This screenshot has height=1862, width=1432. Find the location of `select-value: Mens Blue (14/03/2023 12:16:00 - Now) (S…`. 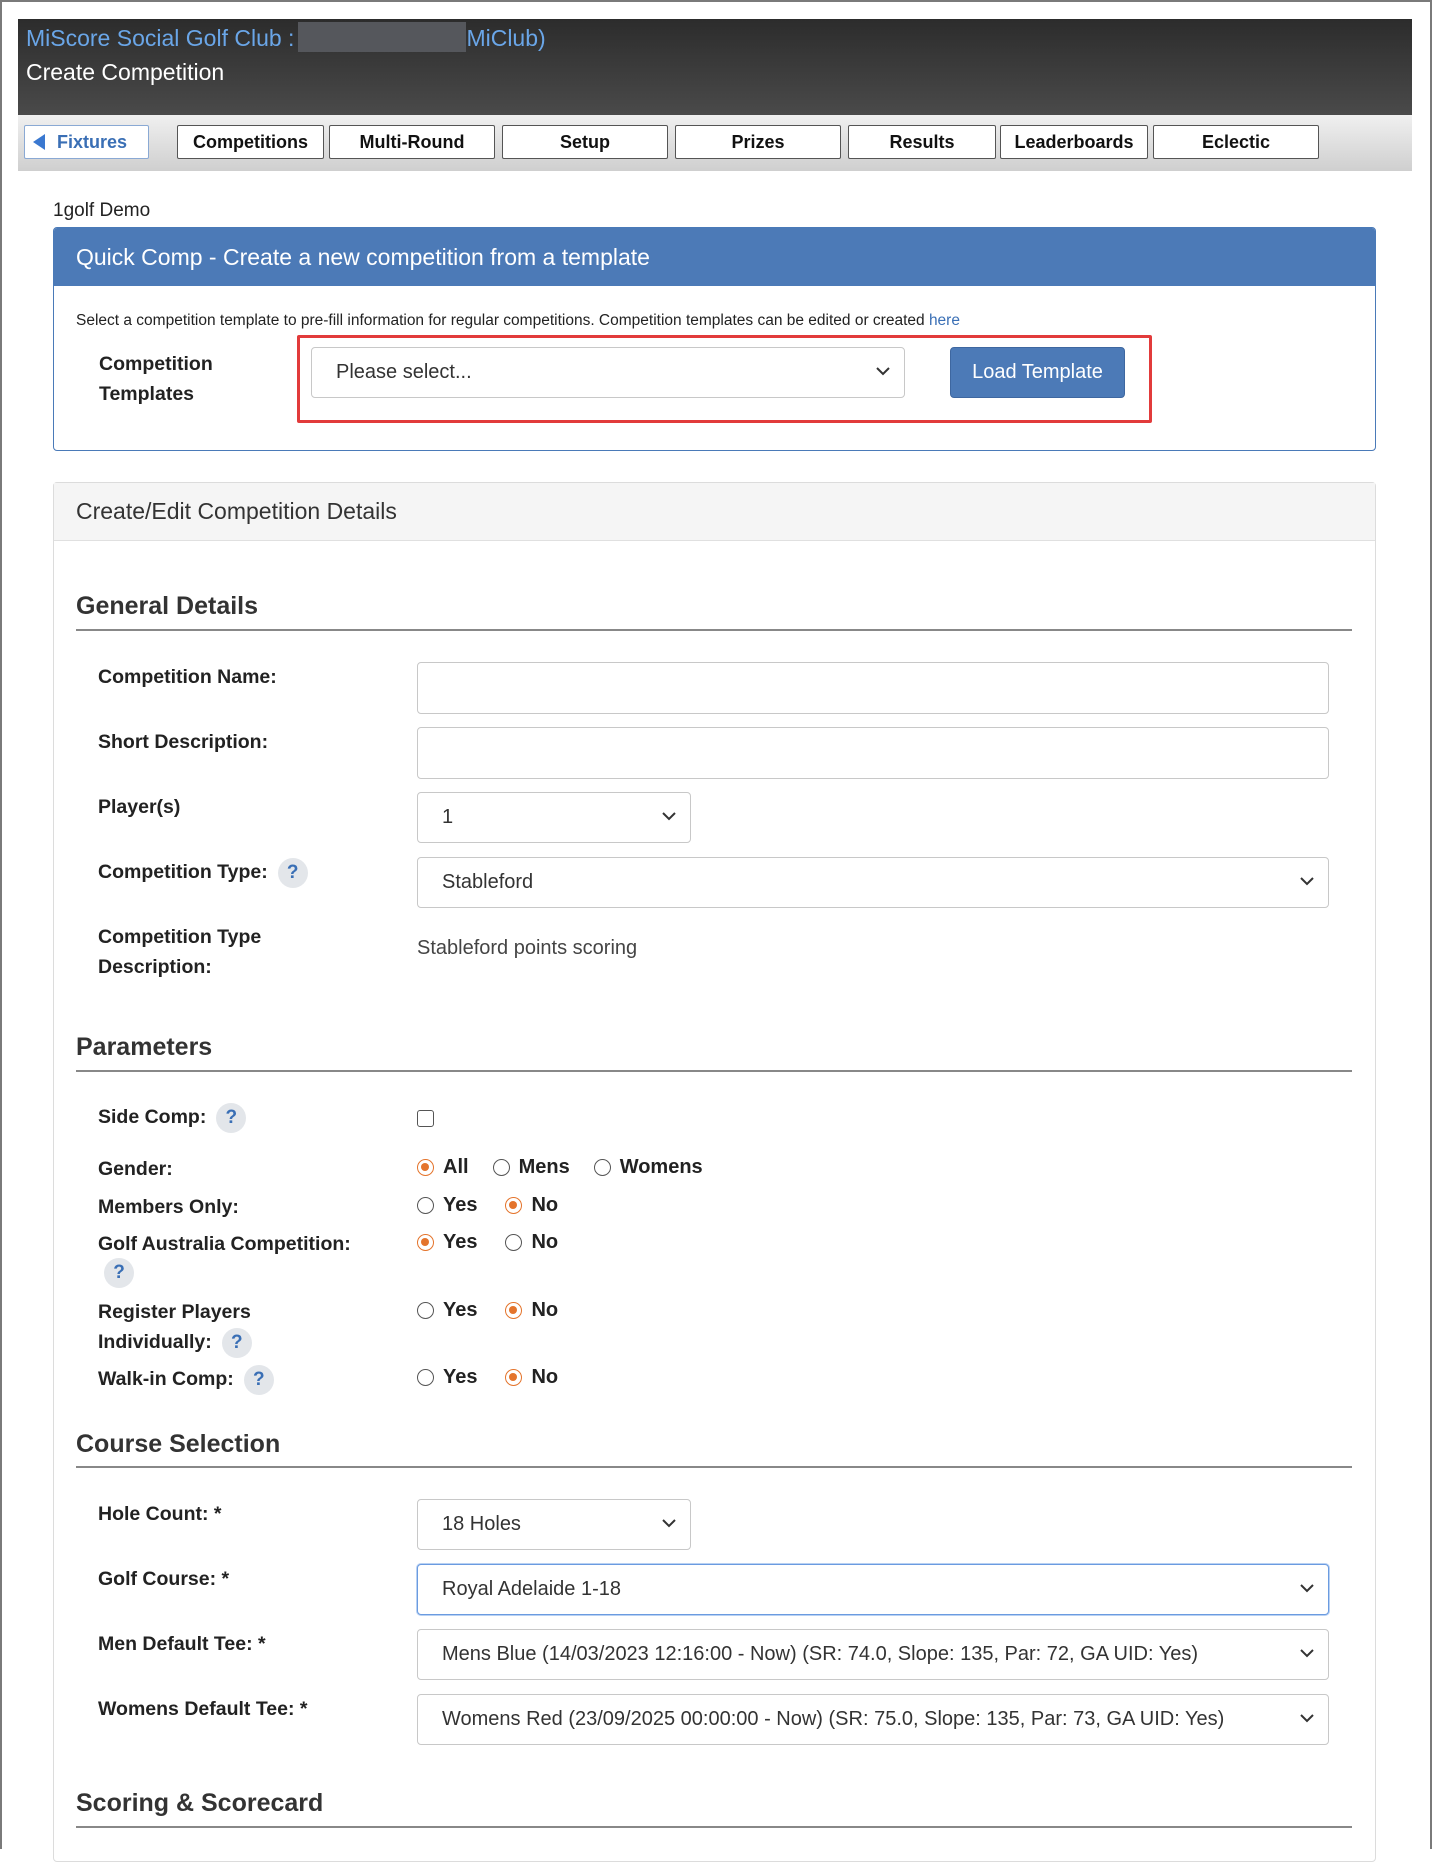

select-value: Mens Blue (14/03/2023 12:16:00 - Now) (S… is located at coordinates (820, 1654).